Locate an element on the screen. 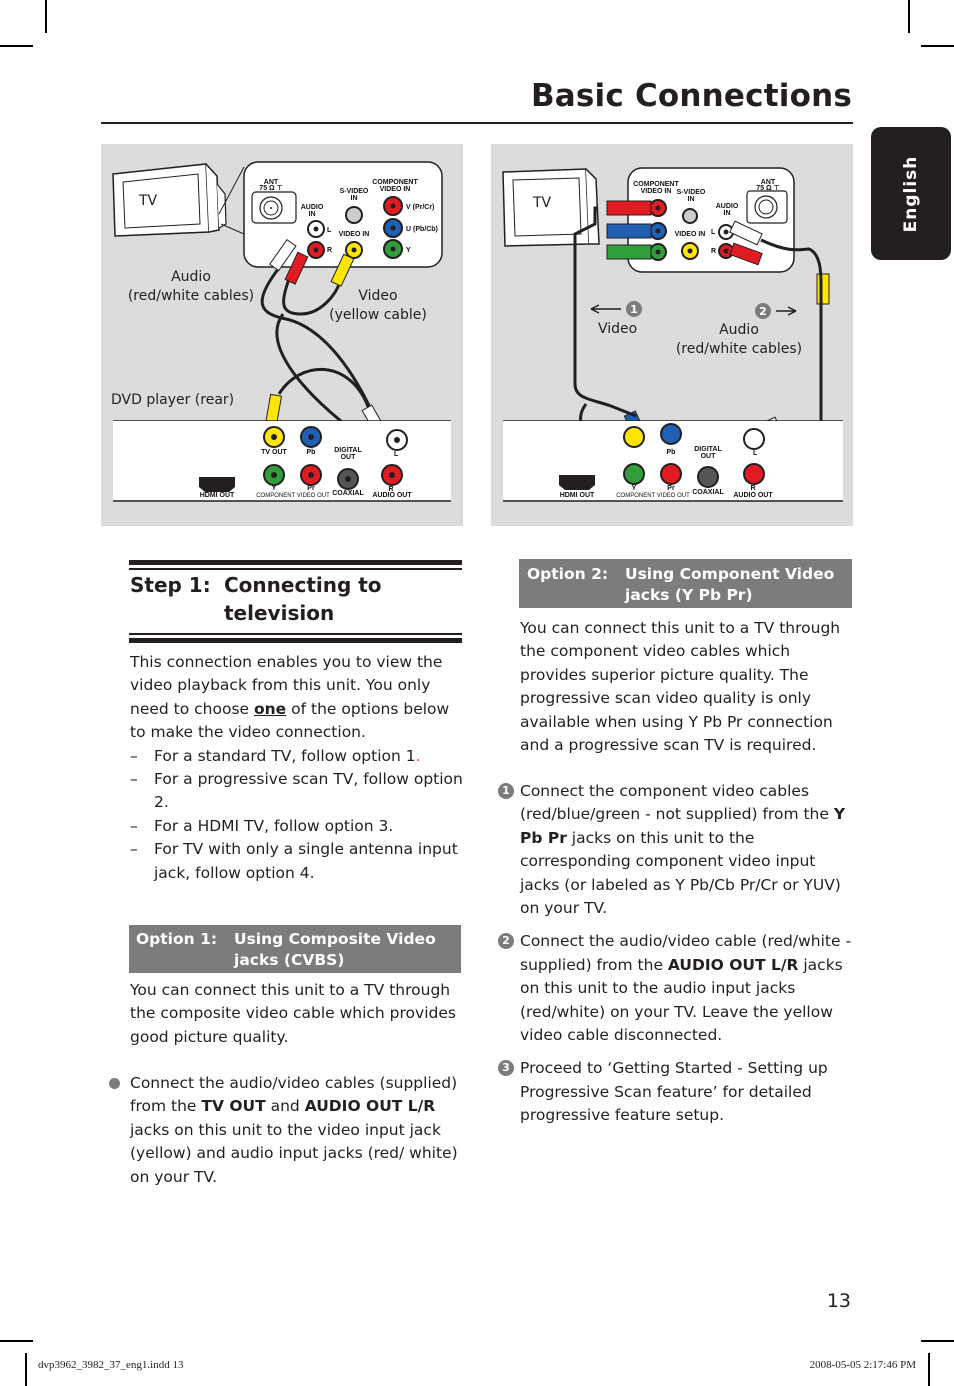 The height and width of the screenshot is (1386, 954). audio-out-r-jack-icon is located at coordinates (754, 474).